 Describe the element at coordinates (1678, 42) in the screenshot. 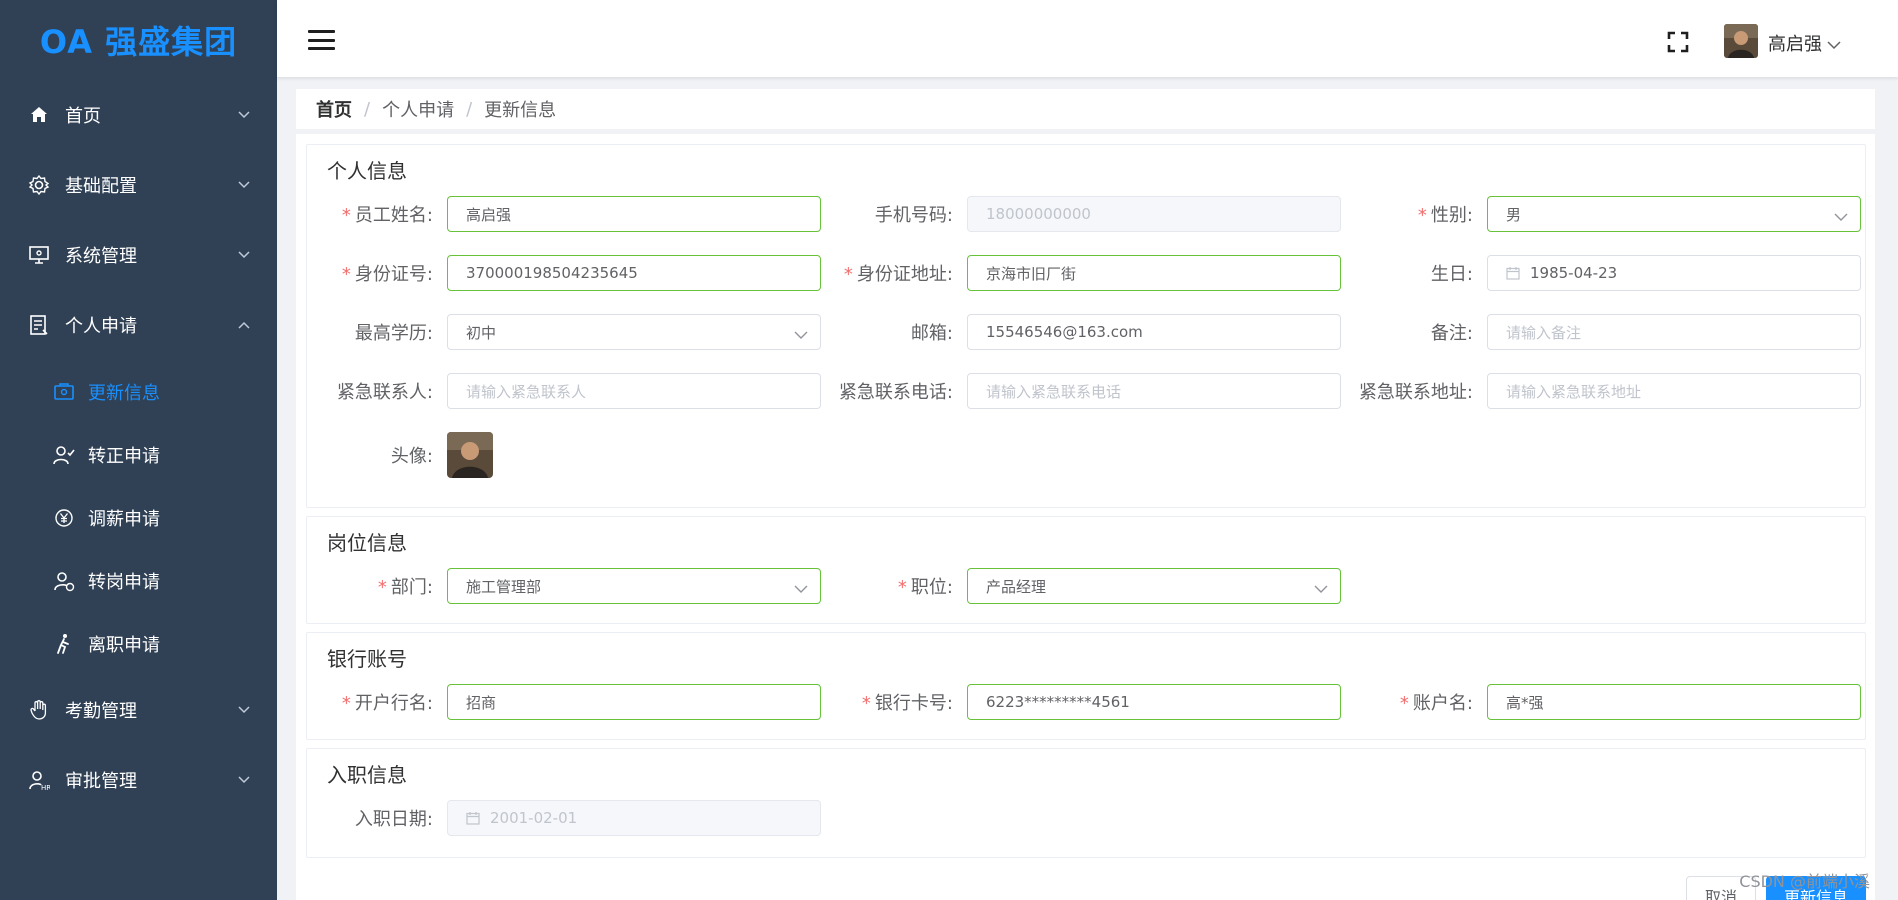

I see `fullscreen-icon` at that location.